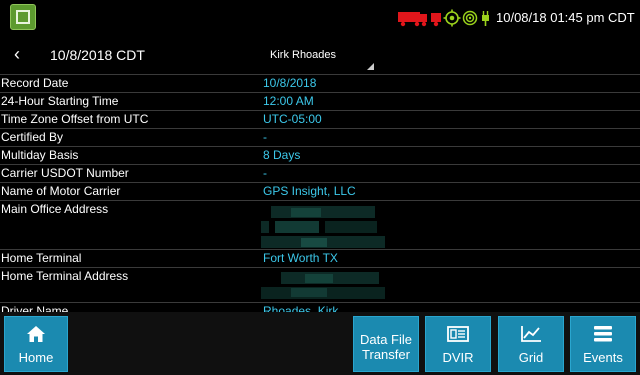  Describe the element at coordinates (531, 344) in the screenshot. I see `grid-button: Grid` at that location.